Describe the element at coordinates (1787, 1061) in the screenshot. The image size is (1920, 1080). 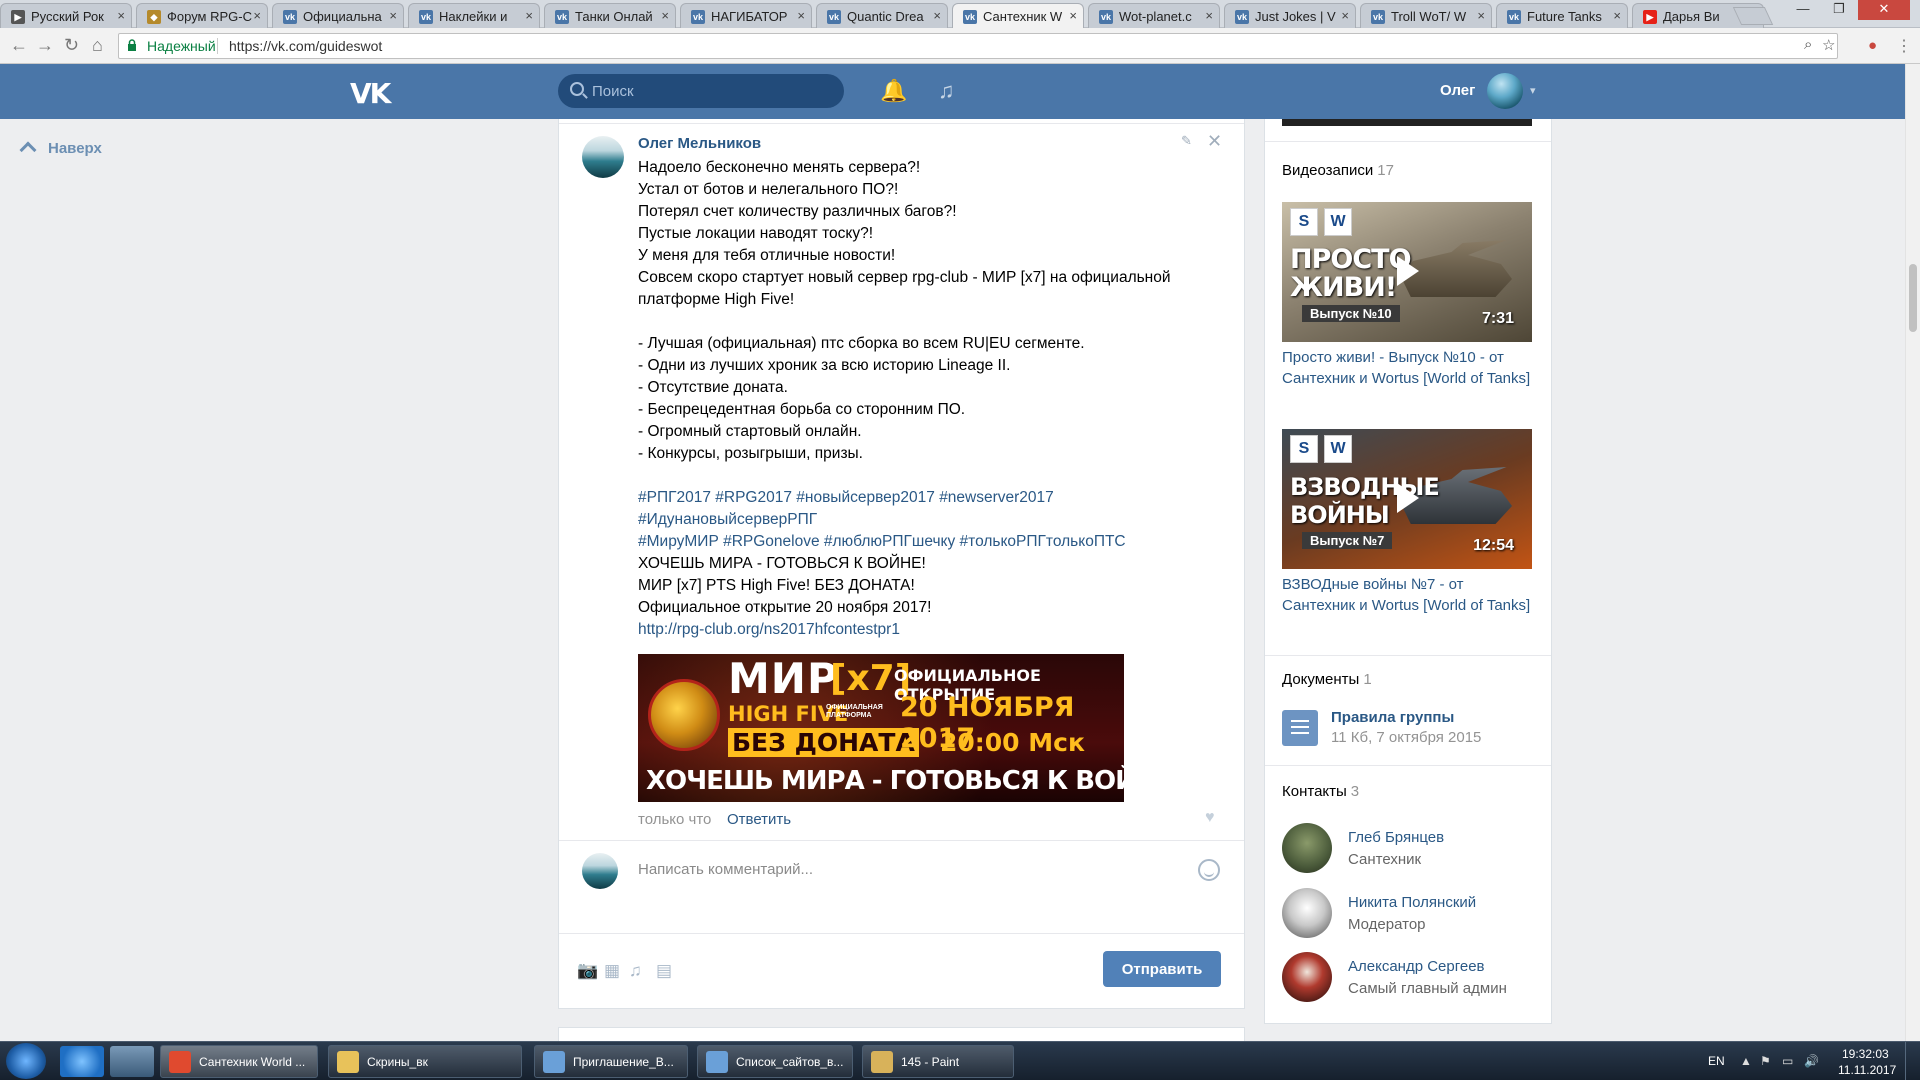
I see `network-icon: ▭` at that location.